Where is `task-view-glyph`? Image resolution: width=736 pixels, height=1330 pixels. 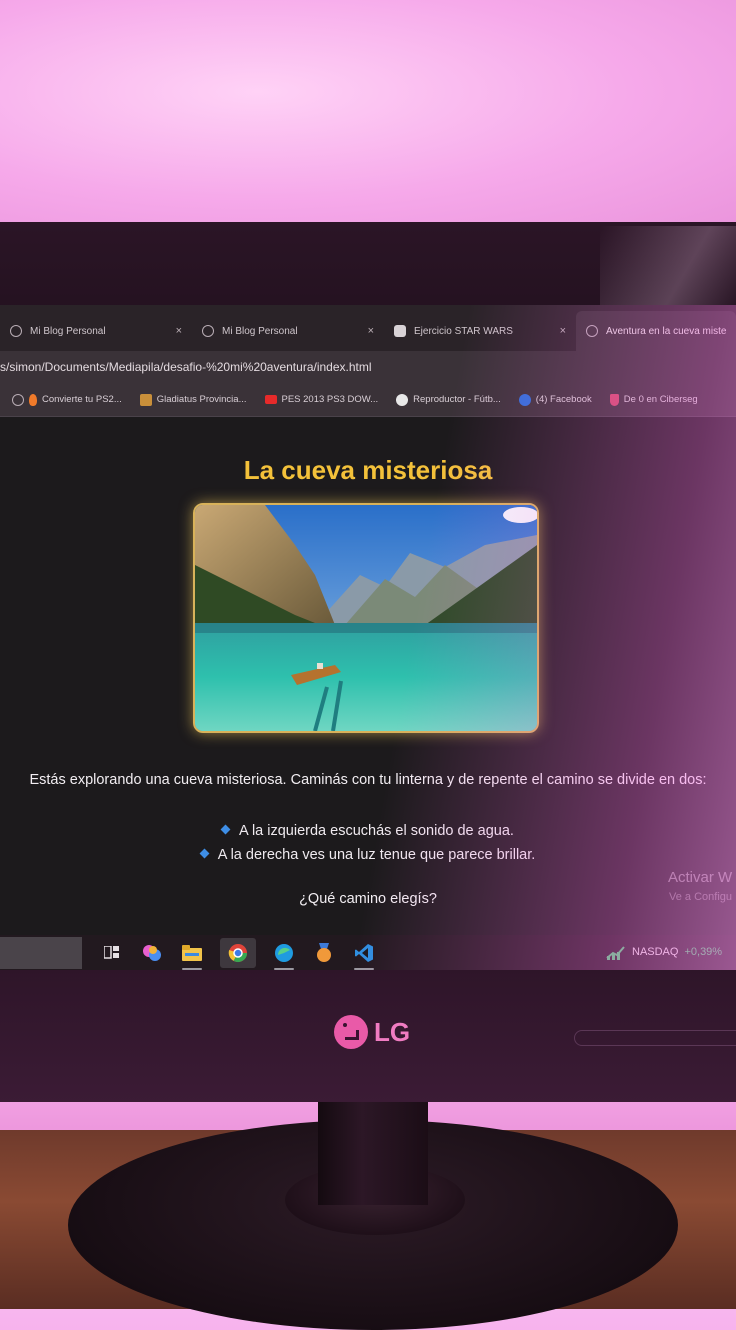 task-view-glyph is located at coordinates (111, 952).